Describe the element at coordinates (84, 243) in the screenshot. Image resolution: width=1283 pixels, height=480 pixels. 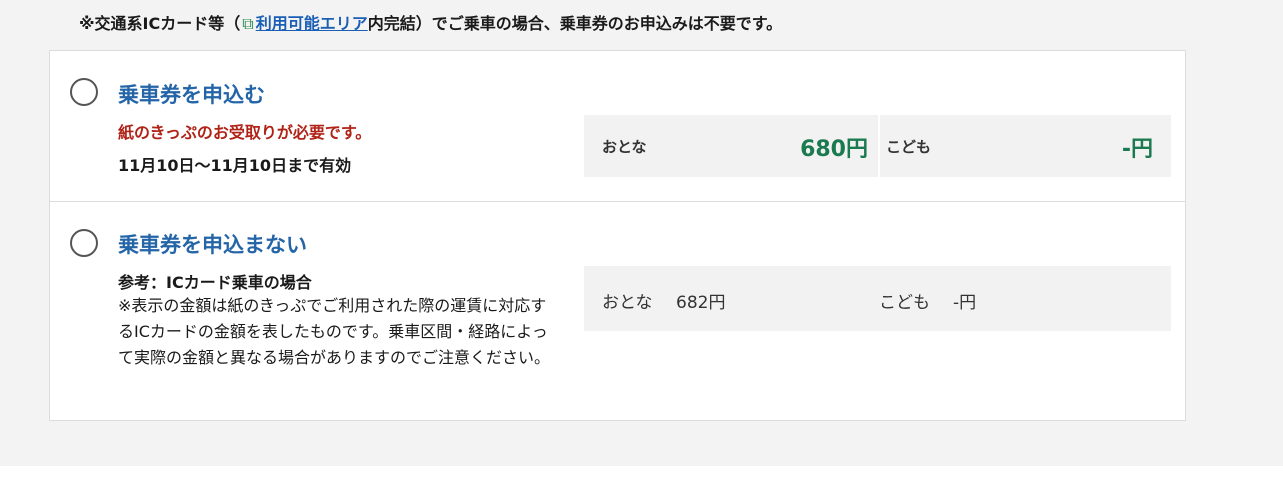
I see `radio-no-ticket` at that location.